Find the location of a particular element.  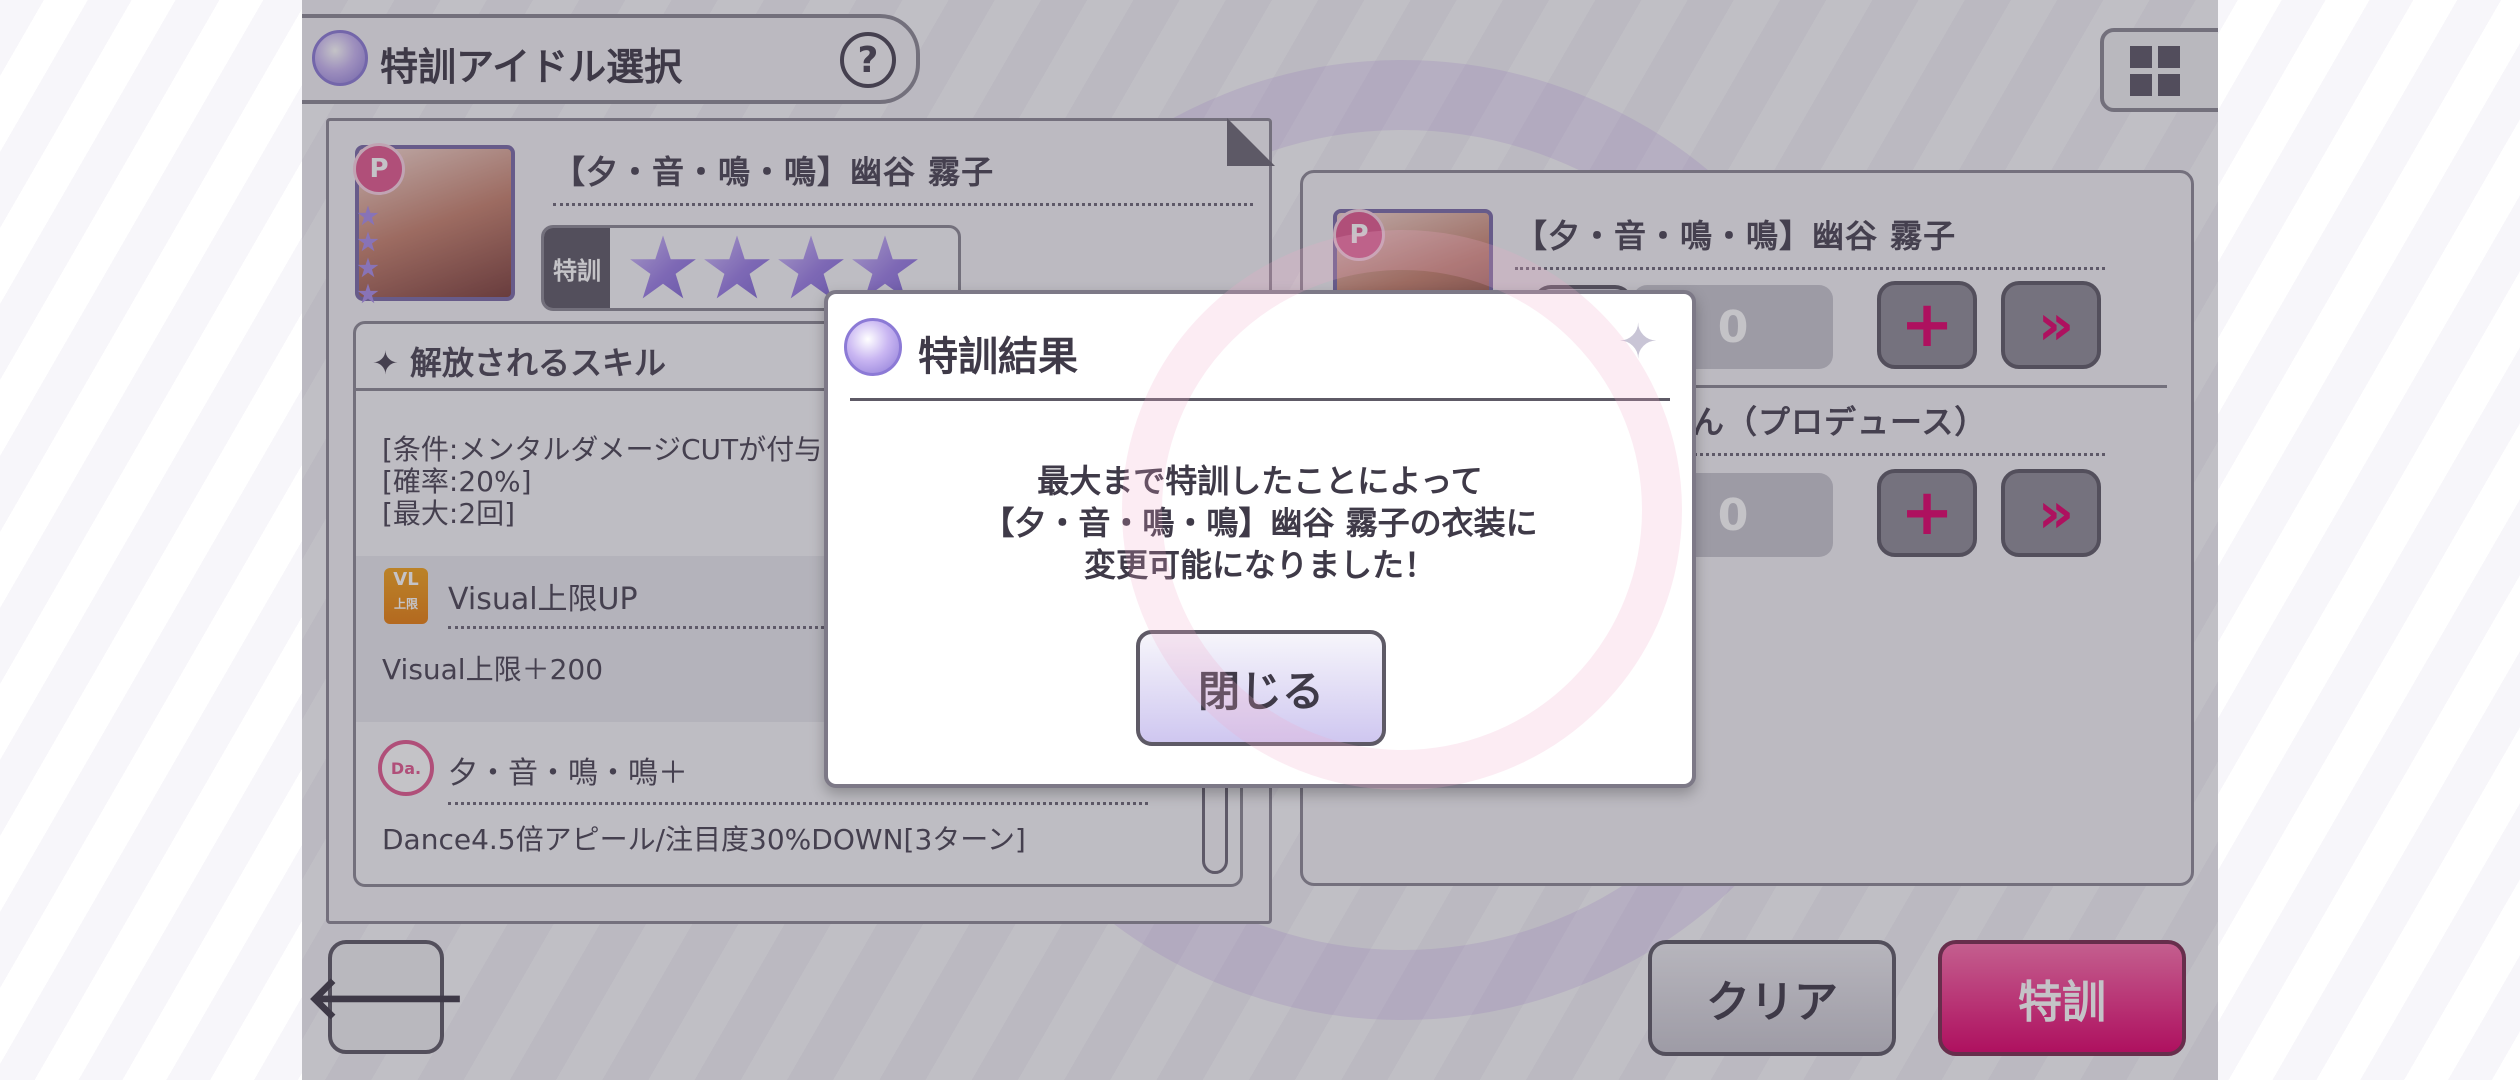

sparkle-icon: ✦ is located at coordinates (1638, 342).